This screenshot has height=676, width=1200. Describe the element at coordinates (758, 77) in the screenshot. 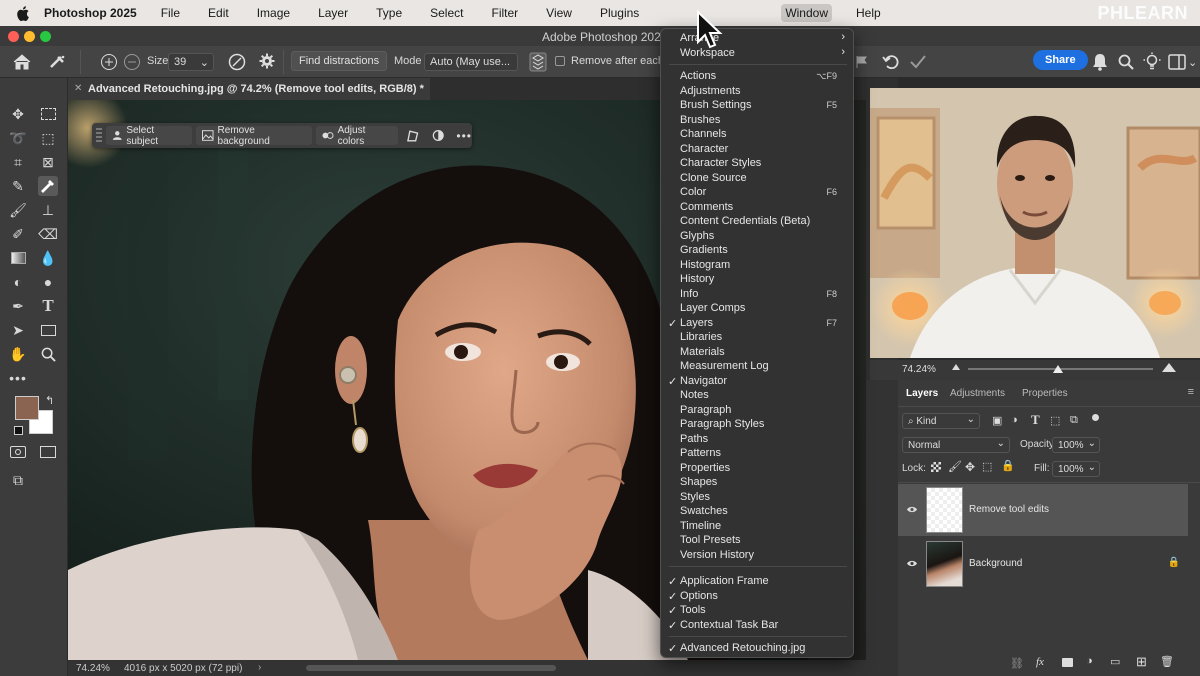

I see `menu-item-actions: Actions ⌥F9` at that location.